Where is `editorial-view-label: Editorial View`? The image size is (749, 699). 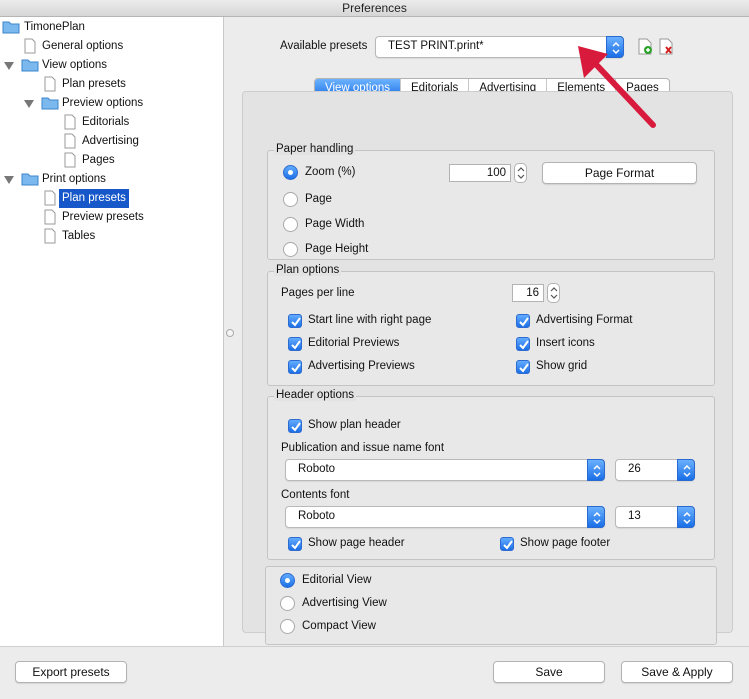 editorial-view-label: Editorial View is located at coordinates (337, 580).